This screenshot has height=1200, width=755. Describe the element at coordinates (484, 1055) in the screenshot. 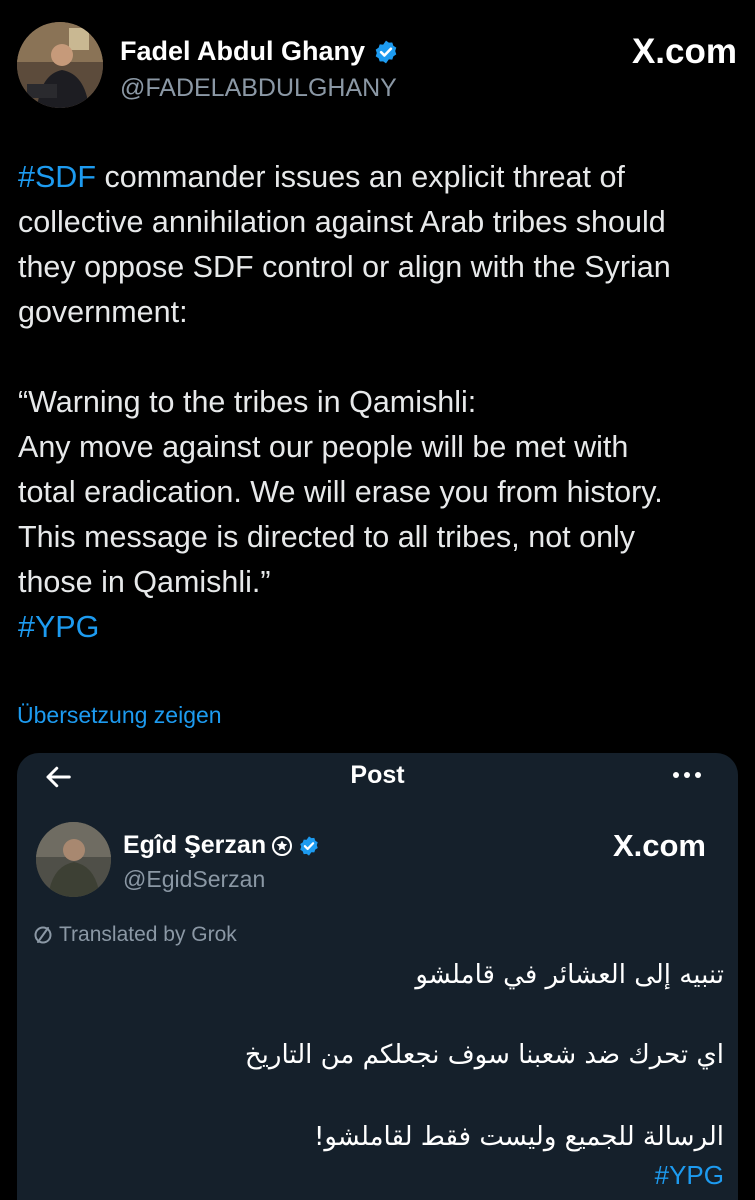

I see `arabic-line: اي تحرك ضد شعبنا سوف نجعلكم من التاريخ` at that location.